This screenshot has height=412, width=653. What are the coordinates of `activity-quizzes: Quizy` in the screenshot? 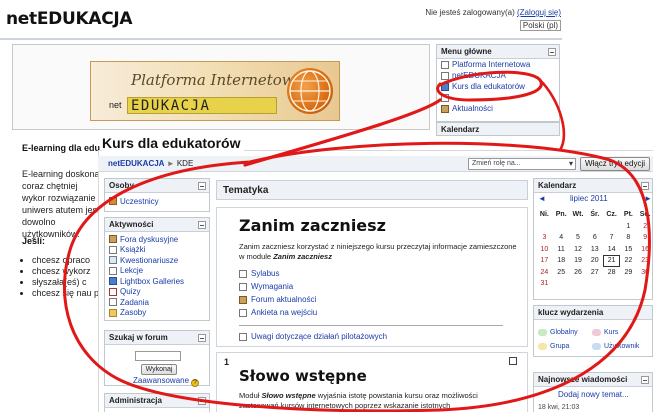 It's located at (157, 292).